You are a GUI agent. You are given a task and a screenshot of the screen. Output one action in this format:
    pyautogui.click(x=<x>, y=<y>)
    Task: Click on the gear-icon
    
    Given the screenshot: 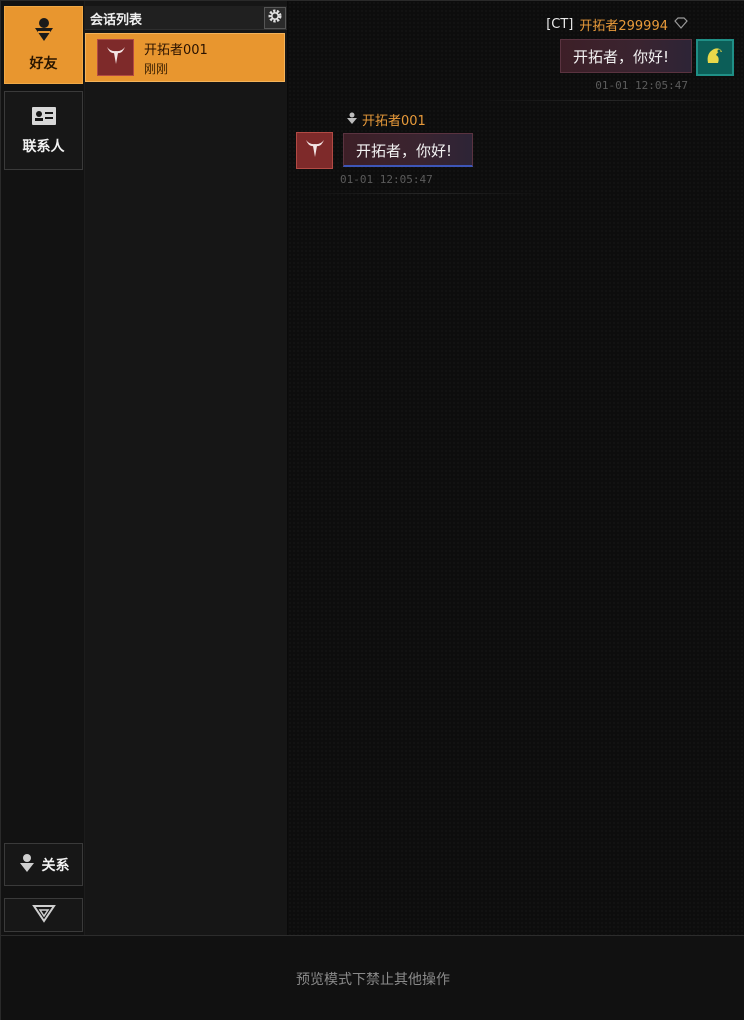 What is the action you would take?
    pyautogui.click(x=275, y=18)
    